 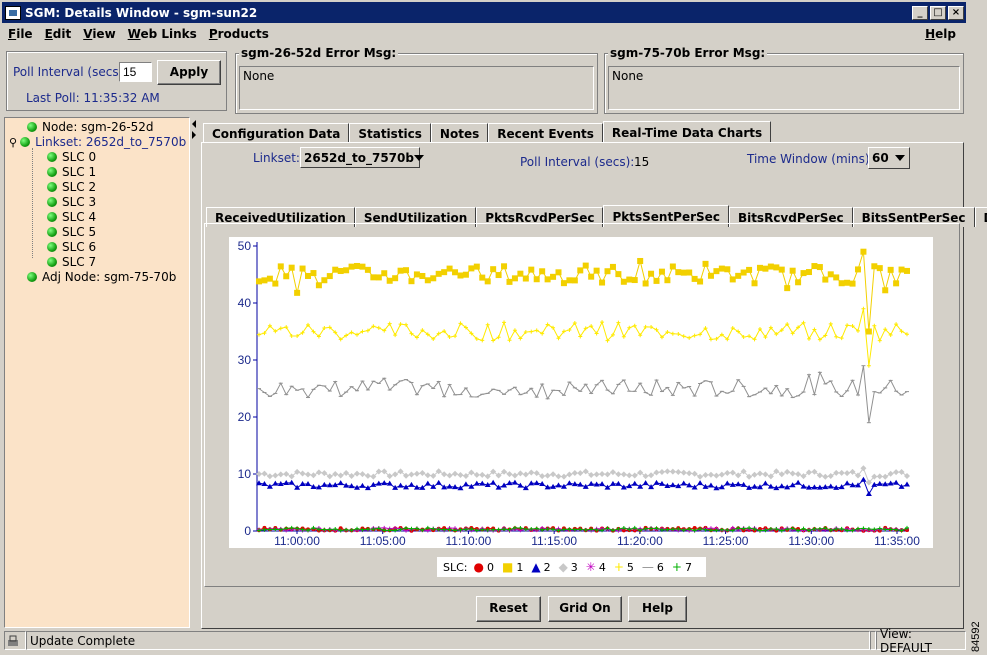 What do you see at coordinates (71, 187) in the screenshot?
I see `tree-slc-item: SLC 2` at bounding box center [71, 187].